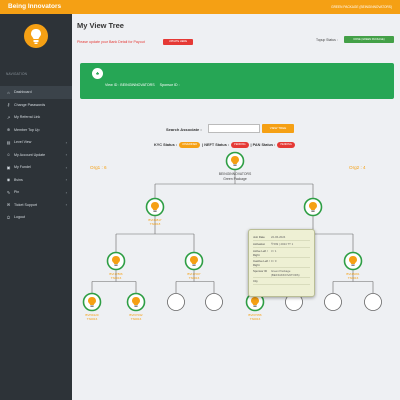 The image size is (400, 400). I want to click on tooltip-row: Activation ₹ 599 | 2024 TT 1, so click(281, 244).